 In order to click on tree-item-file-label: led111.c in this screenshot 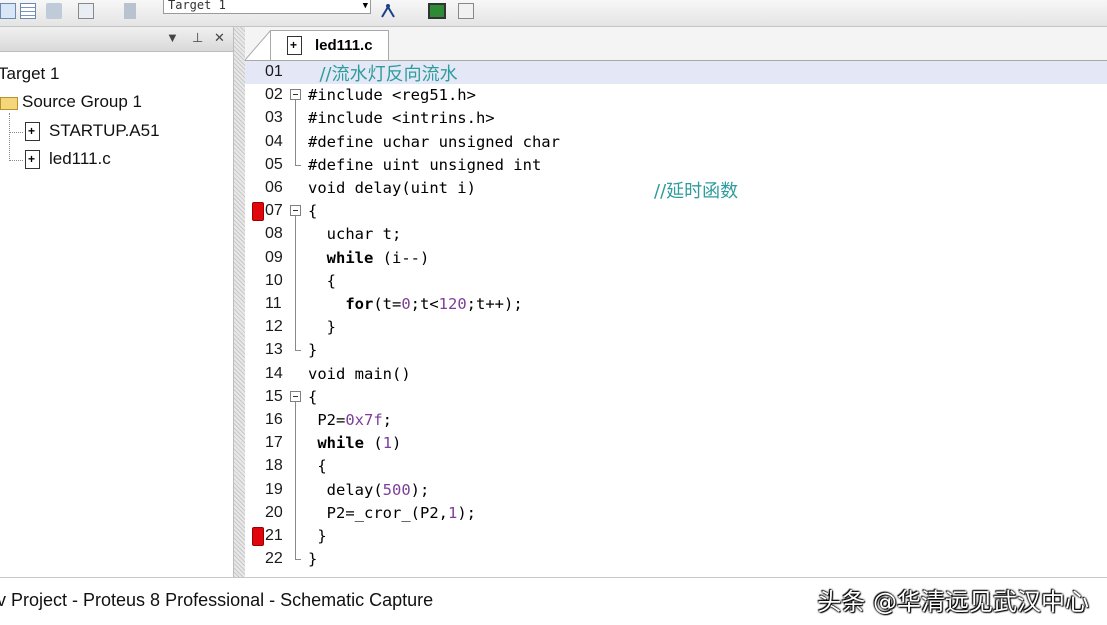, I will do `click(80, 158)`.